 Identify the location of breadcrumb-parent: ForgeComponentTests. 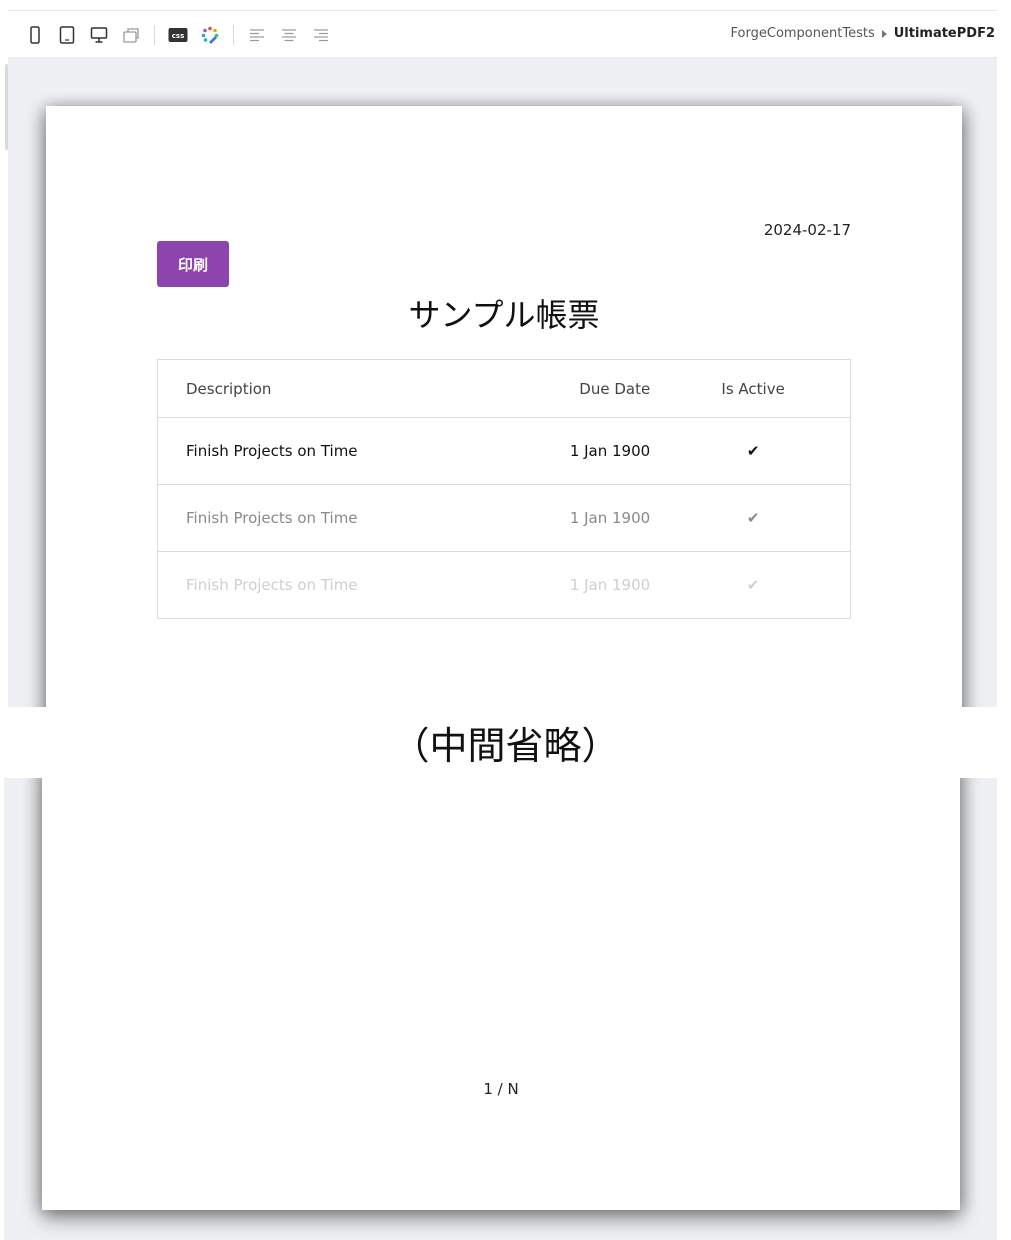
(803, 33).